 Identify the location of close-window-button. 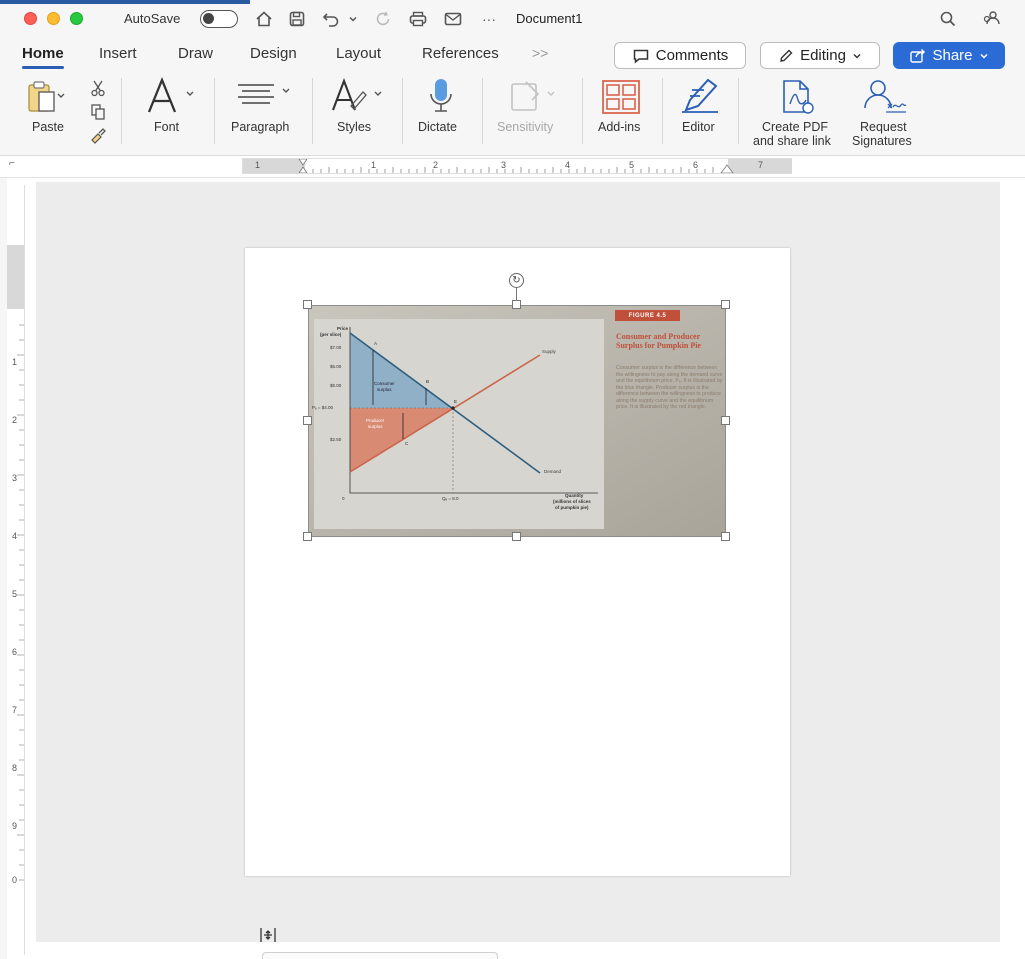
(30, 18).